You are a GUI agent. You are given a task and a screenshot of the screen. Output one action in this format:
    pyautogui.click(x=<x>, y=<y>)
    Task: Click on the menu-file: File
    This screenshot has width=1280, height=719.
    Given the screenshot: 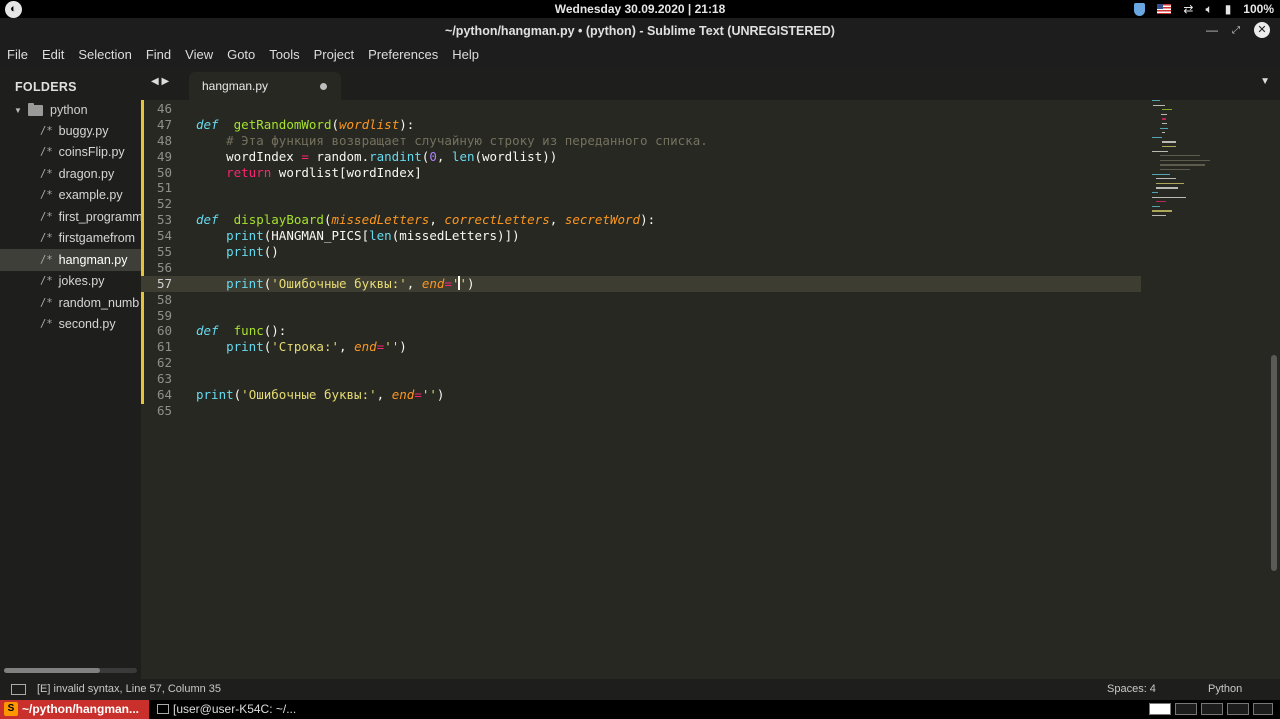 What is the action you would take?
    pyautogui.click(x=17, y=55)
    